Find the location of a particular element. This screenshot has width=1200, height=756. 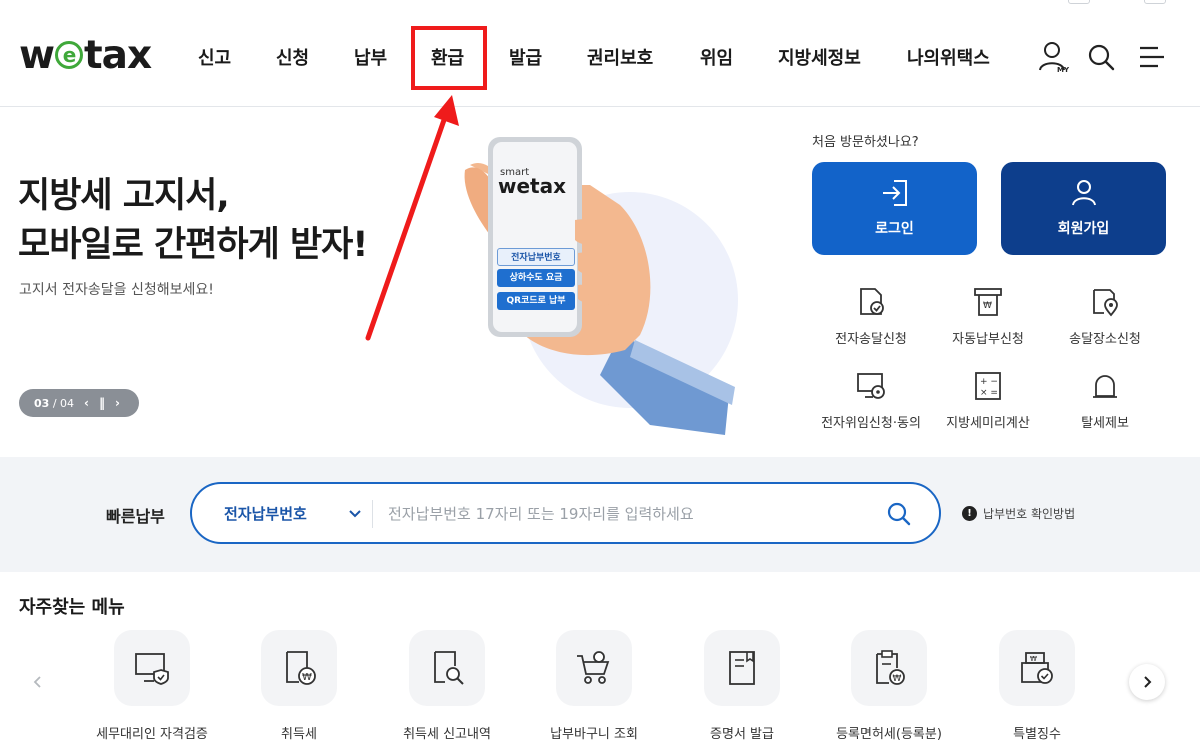

menu-tax-agent-verify: 세무대리인 자격검증 is located at coordinates (152, 686).